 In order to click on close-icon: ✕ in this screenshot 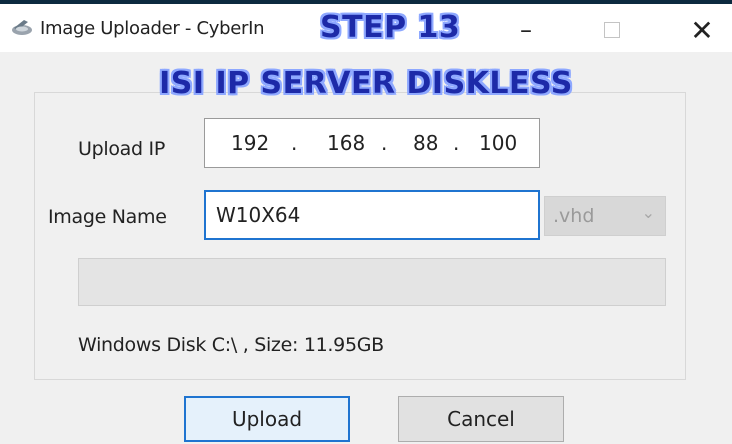, I will do `click(702, 30)`.